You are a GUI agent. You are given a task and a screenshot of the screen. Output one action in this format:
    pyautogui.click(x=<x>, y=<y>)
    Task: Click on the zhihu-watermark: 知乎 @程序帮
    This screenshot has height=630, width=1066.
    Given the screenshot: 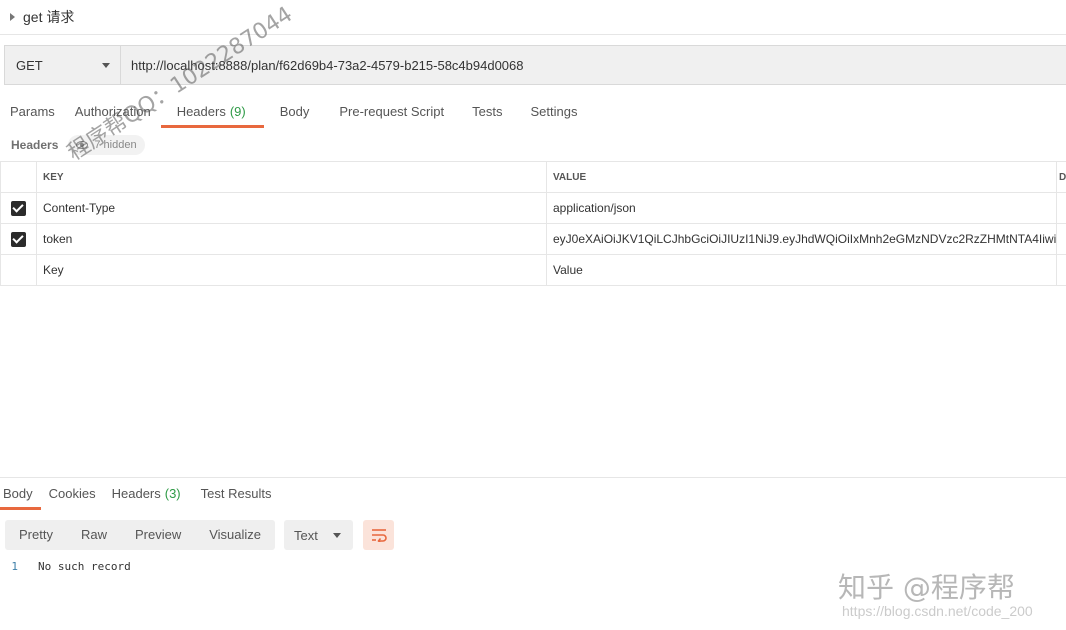 What is the action you would take?
    pyautogui.click(x=926, y=587)
    